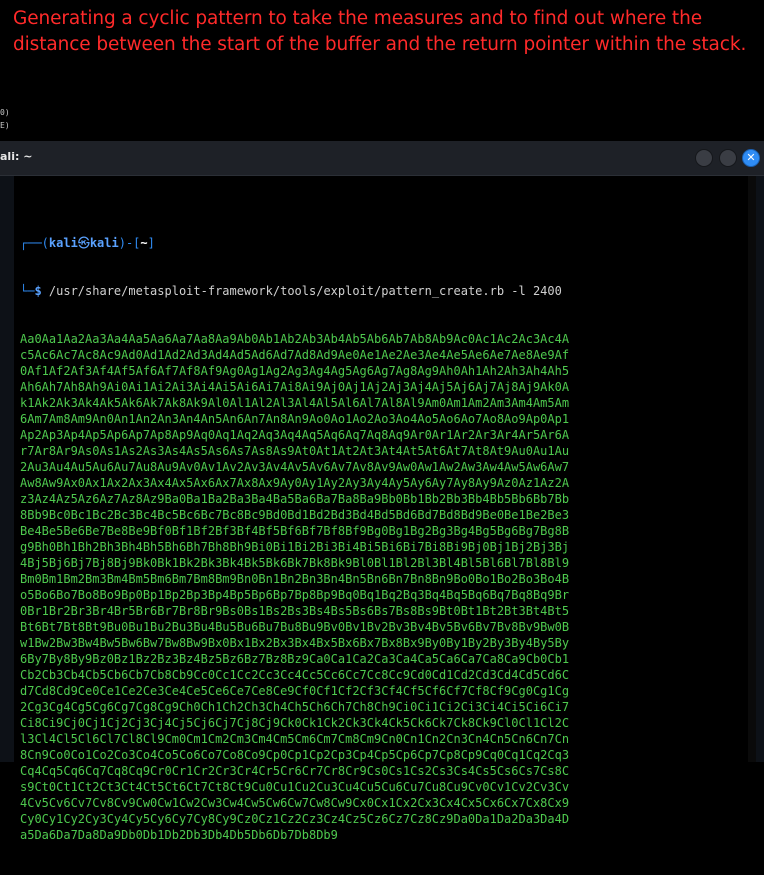 The width and height of the screenshot is (764, 875). What do you see at coordinates (385, 243) in the screenshot?
I see `prompt-line: ┌──(kali㉿kali)-[~]` at bounding box center [385, 243].